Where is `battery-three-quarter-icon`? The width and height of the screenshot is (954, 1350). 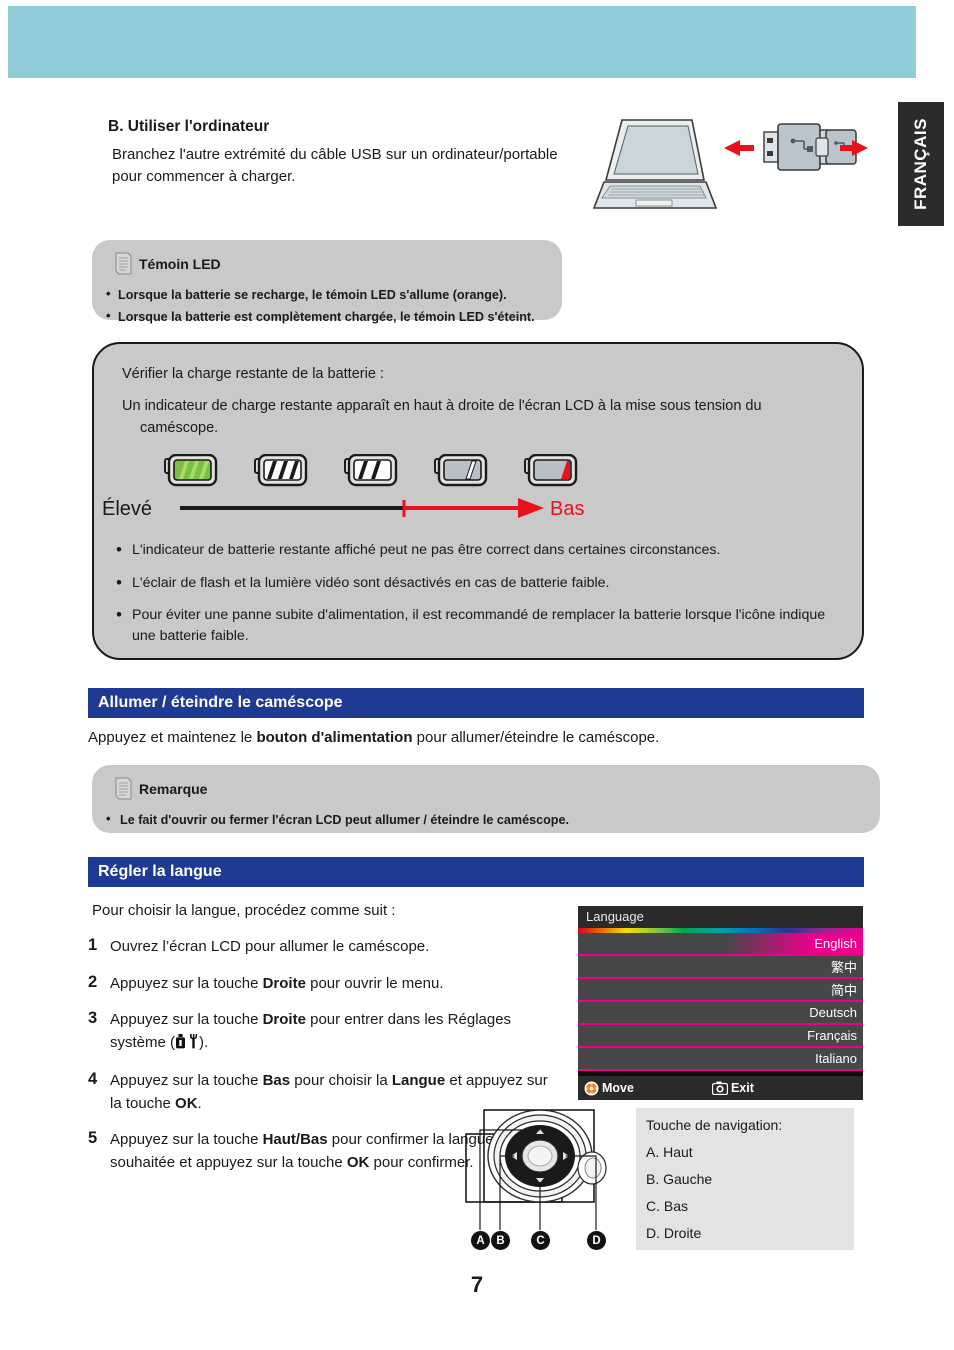 battery-three-quarter-icon is located at coordinates (281, 470).